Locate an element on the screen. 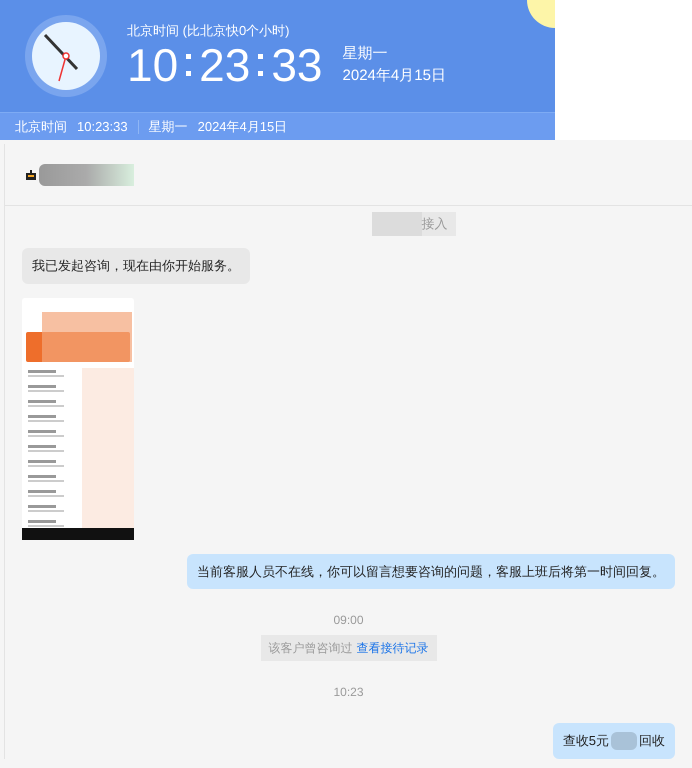 The width and height of the screenshot is (692, 768). redacted-block is located at coordinates (624, 741).